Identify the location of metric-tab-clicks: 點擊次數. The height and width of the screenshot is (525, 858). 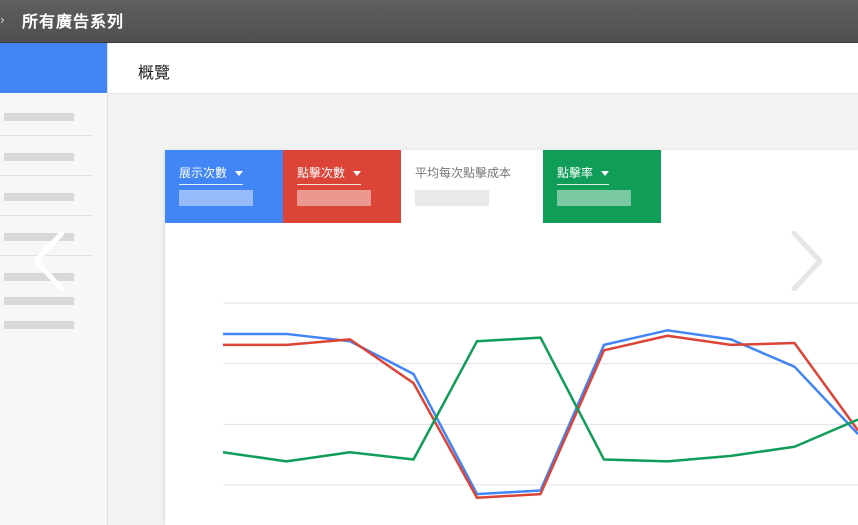
(342, 186).